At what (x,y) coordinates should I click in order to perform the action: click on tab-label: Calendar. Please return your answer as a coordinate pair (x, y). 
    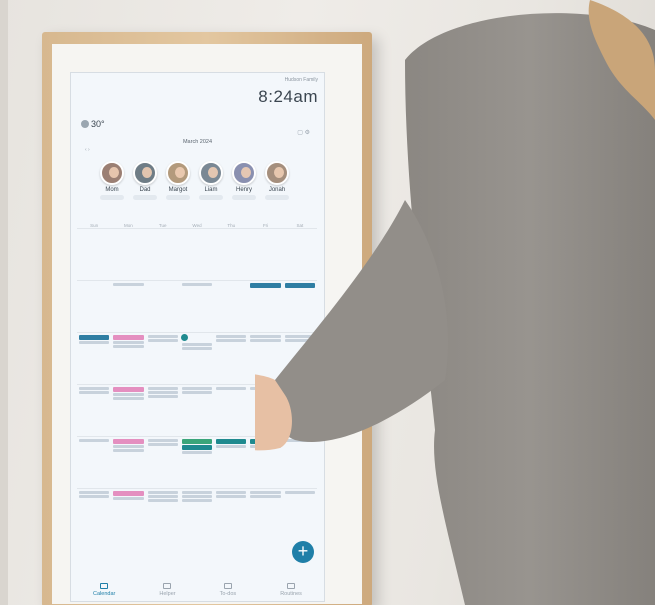
    Looking at the image, I should click on (104, 594).